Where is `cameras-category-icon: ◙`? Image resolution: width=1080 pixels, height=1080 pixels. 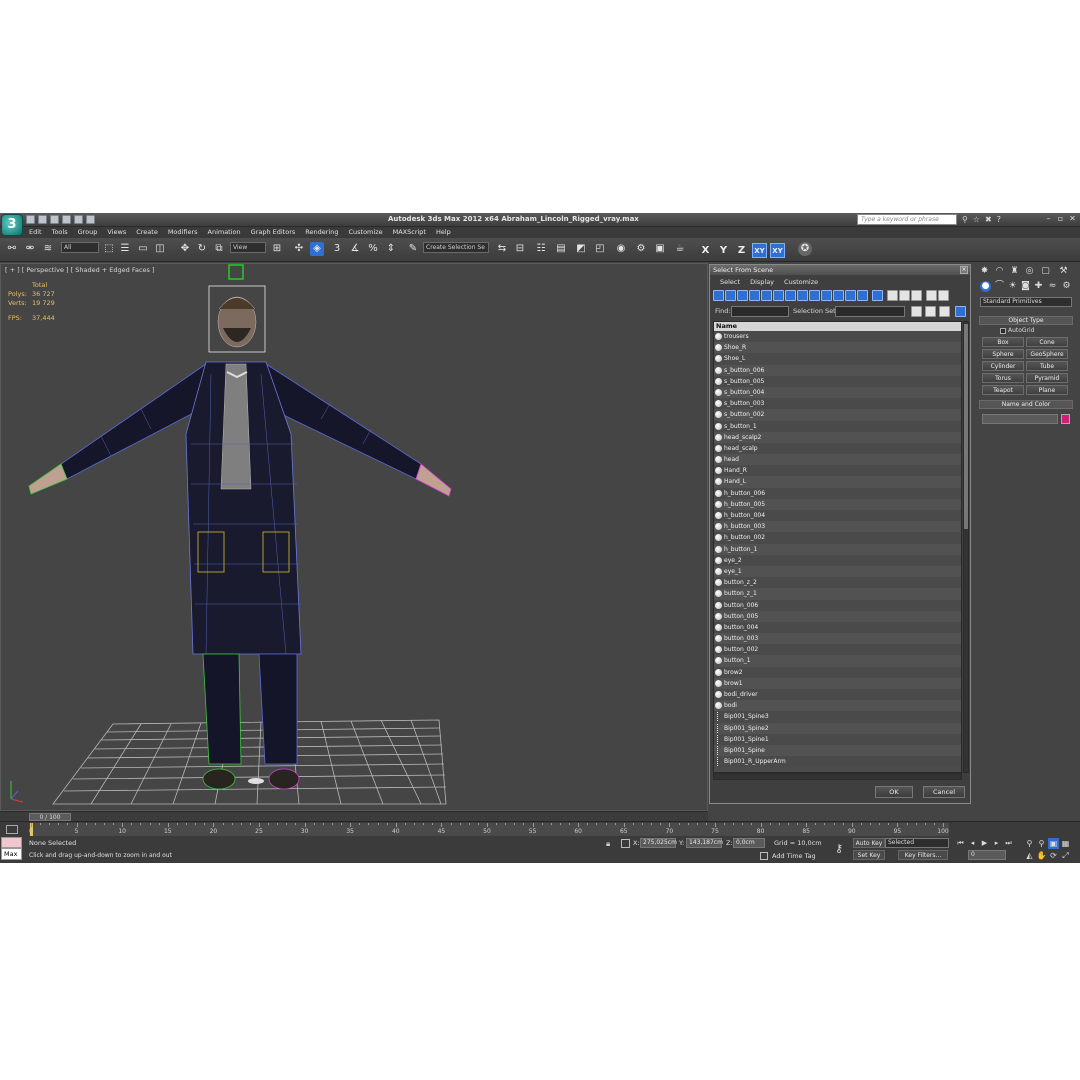 cameras-category-icon: ◙ is located at coordinates (1025, 286).